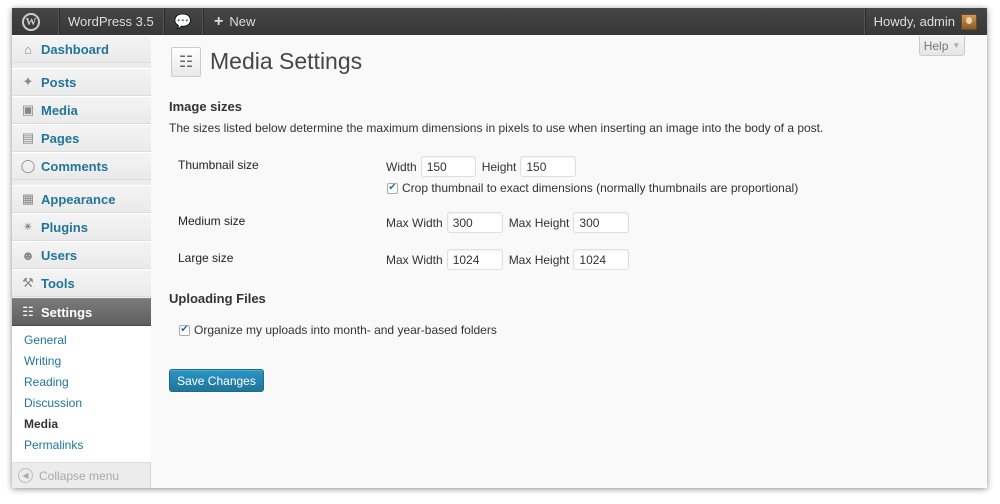 This screenshot has height=504, width=1000. I want to click on sidebar-item-pages: ▤ Pages, so click(81, 138).